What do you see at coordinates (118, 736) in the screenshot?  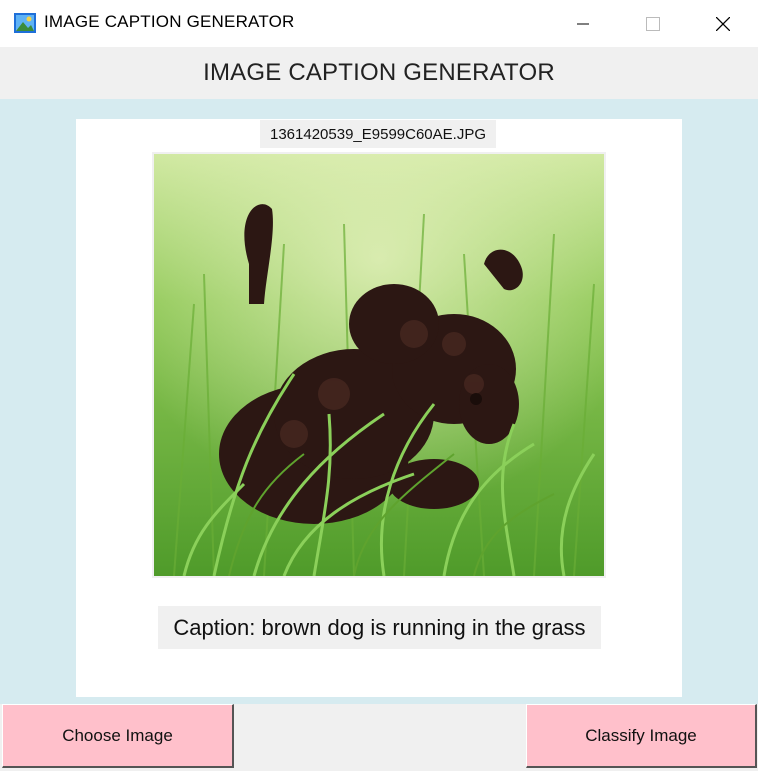 I see `choose-image-button: Choose Image` at bounding box center [118, 736].